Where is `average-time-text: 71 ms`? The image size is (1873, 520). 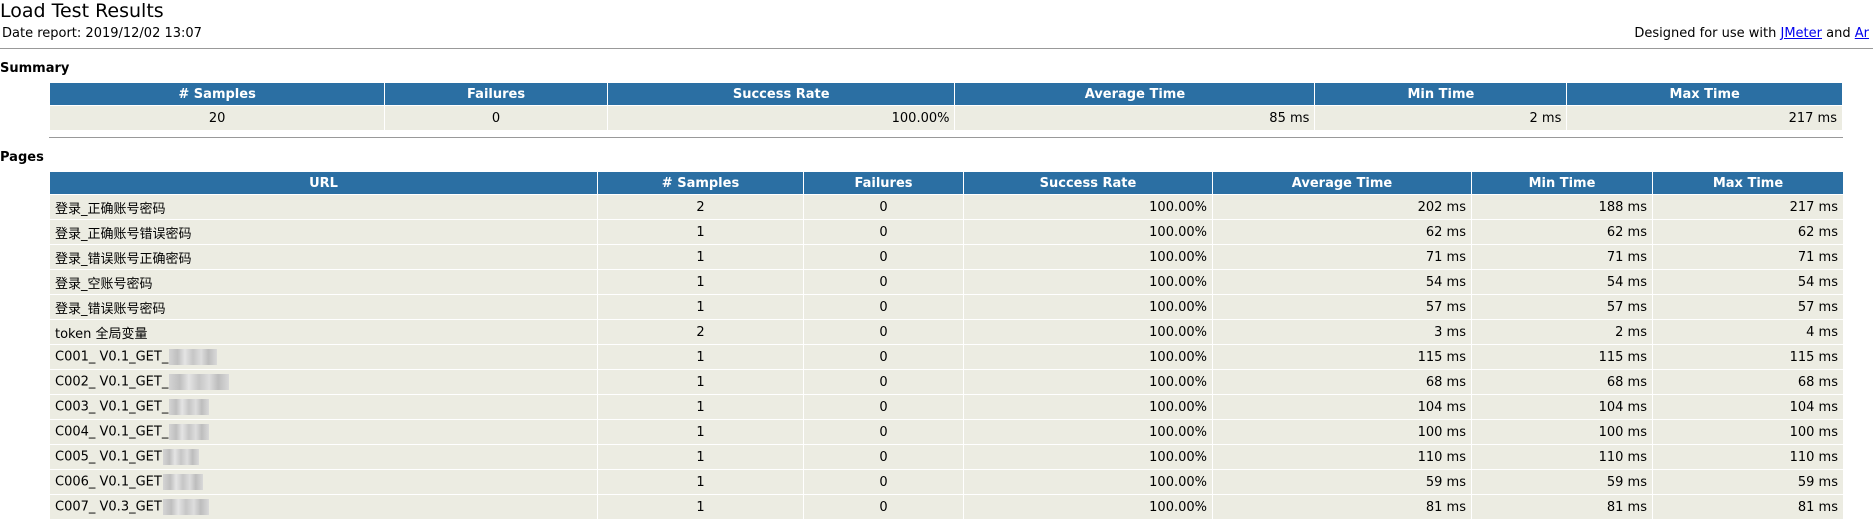
average-time-text: 71 ms is located at coordinates (1445, 257).